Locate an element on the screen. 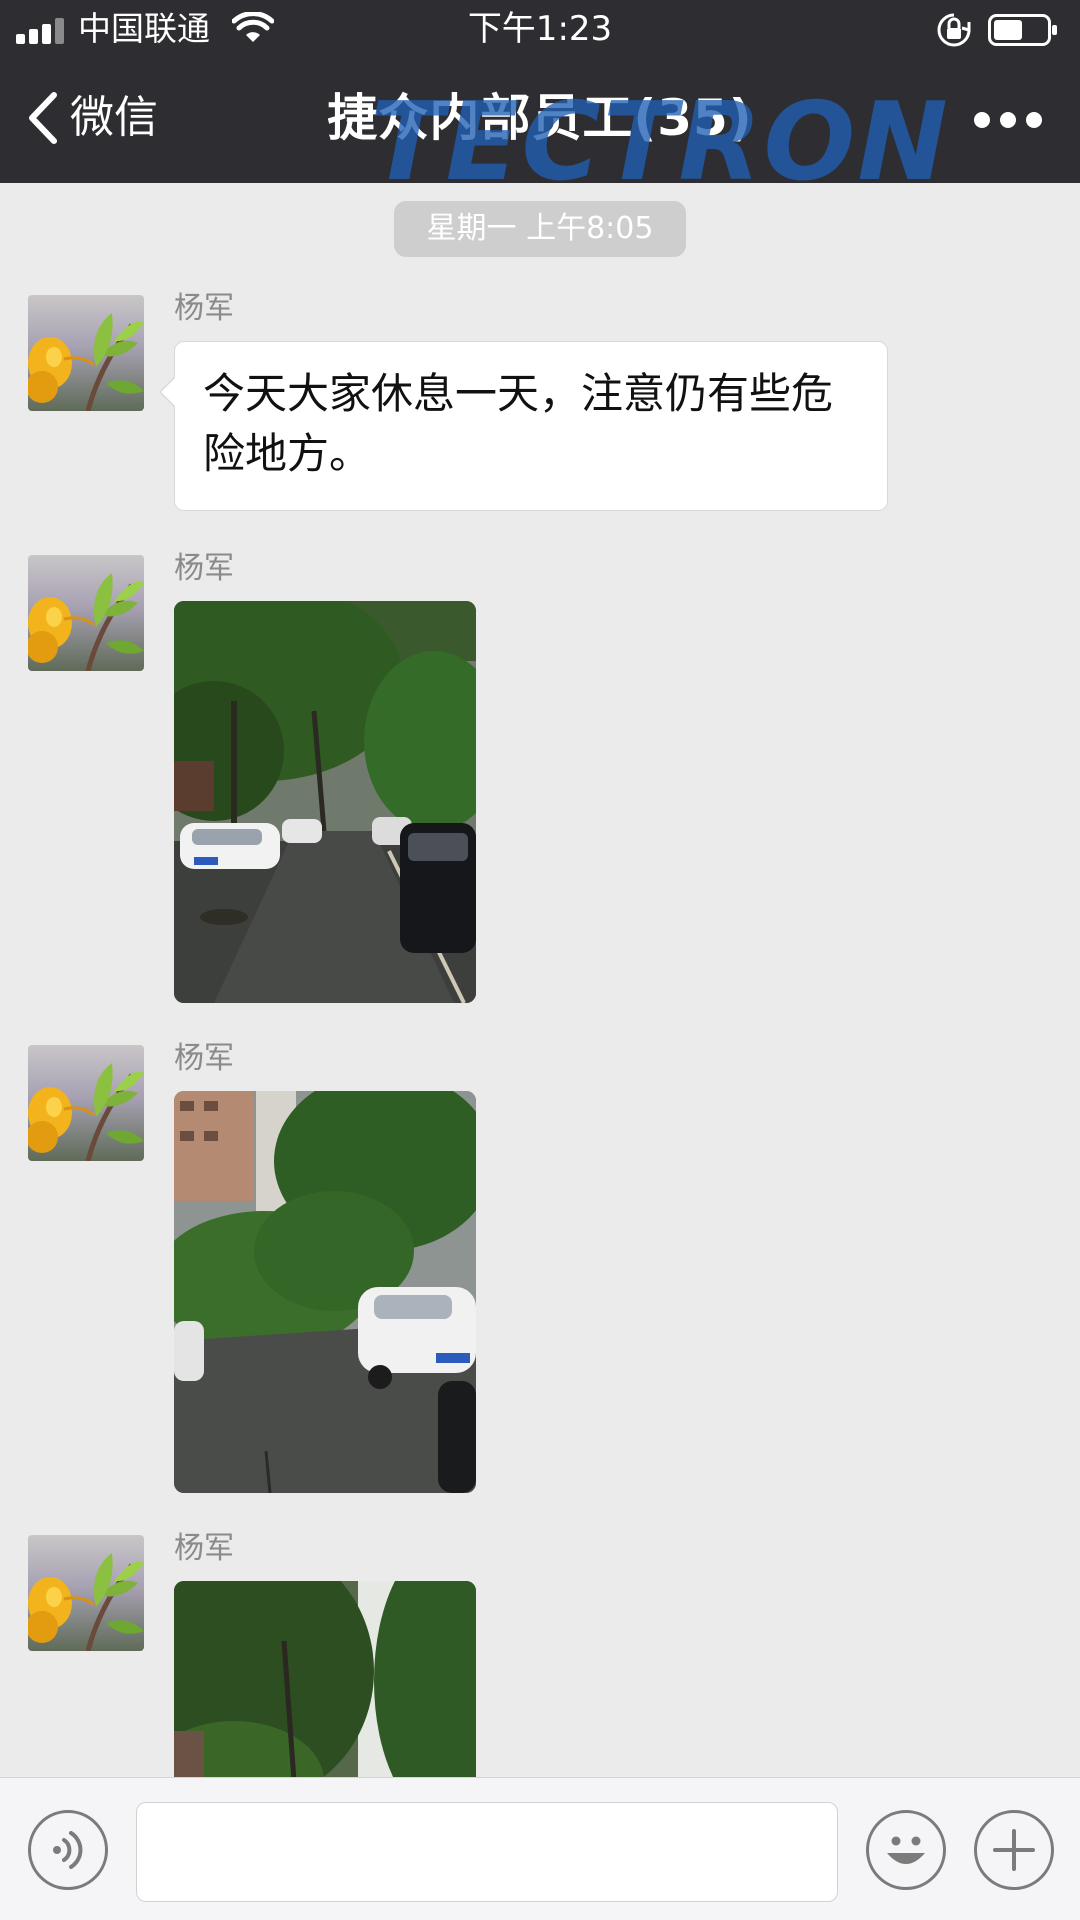 This screenshot has height=1920, width=1080. voice-icon is located at coordinates (68, 1850).